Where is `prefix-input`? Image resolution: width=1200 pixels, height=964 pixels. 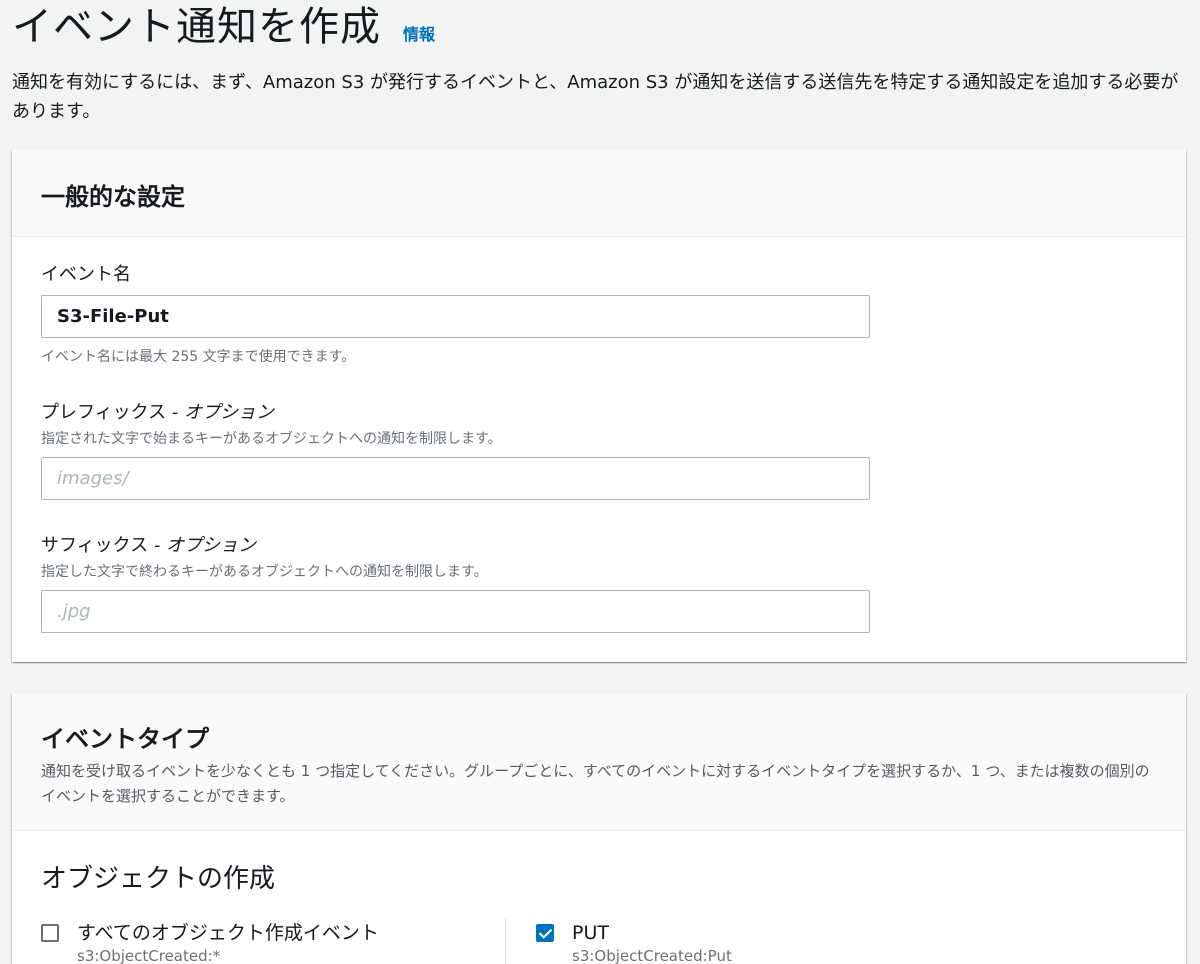 prefix-input is located at coordinates (455, 478).